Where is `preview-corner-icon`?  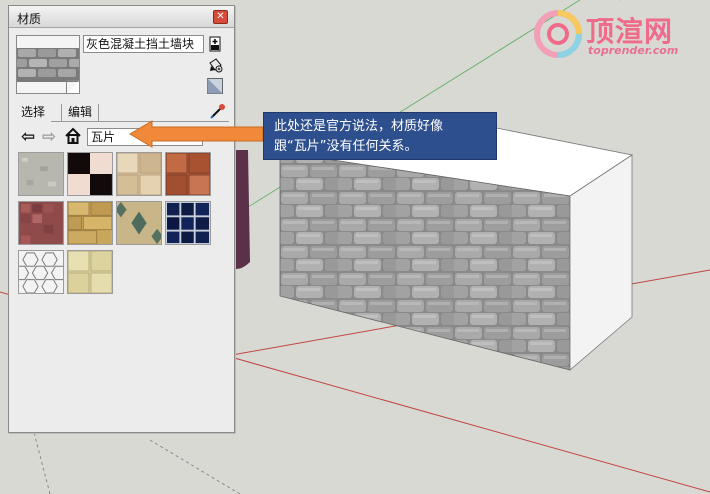 preview-corner-icon is located at coordinates (72, 86).